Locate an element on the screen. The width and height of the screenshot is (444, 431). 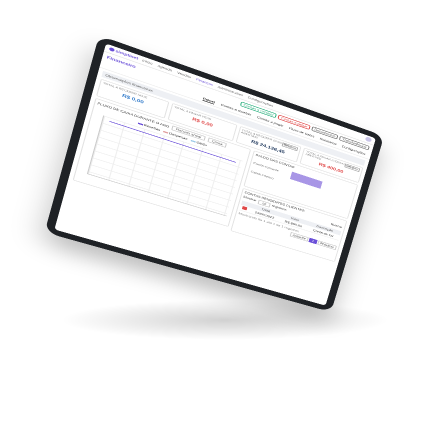
tab-painel: Painel is located at coordinates (209, 100).